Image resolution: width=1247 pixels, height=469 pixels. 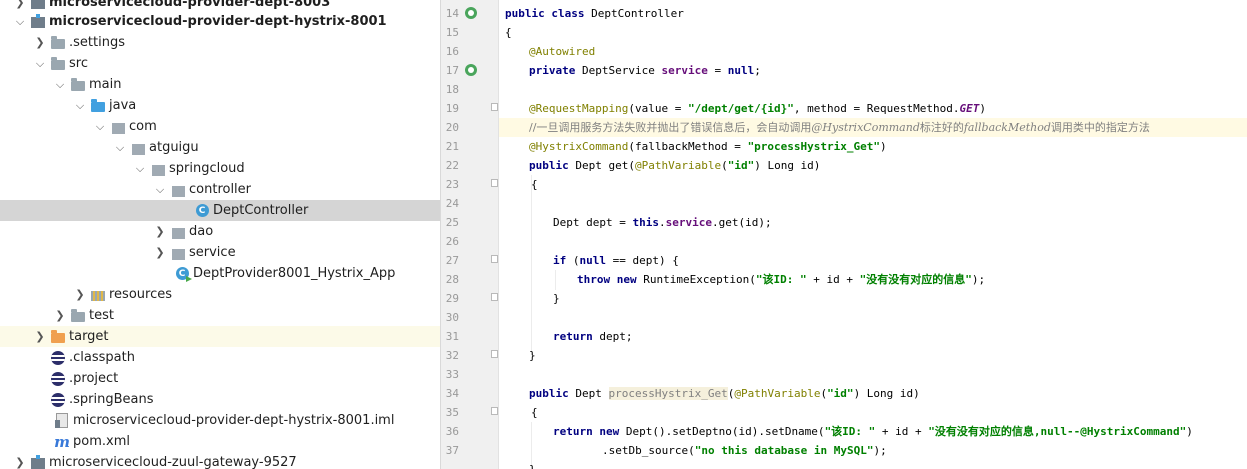 What do you see at coordinates (534, 412) in the screenshot?
I see `code-line: {` at bounding box center [534, 412].